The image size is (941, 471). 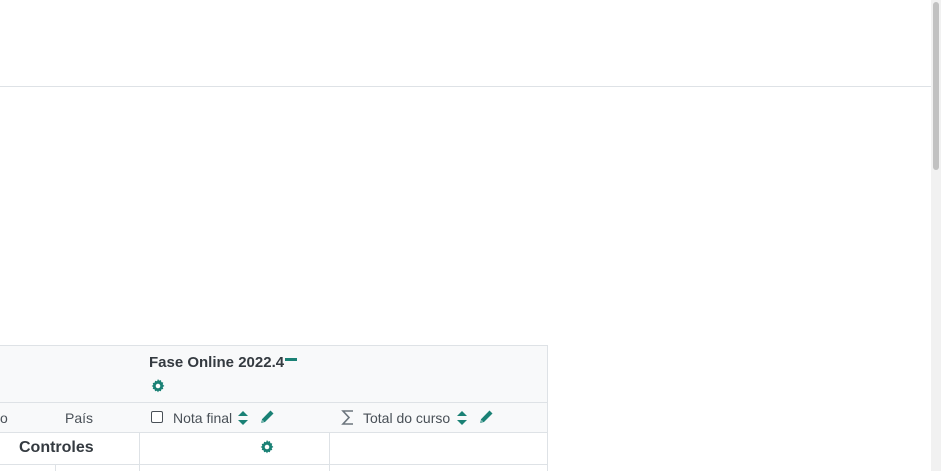 I want to click on course-total-label: Total do curso, so click(x=407, y=418).